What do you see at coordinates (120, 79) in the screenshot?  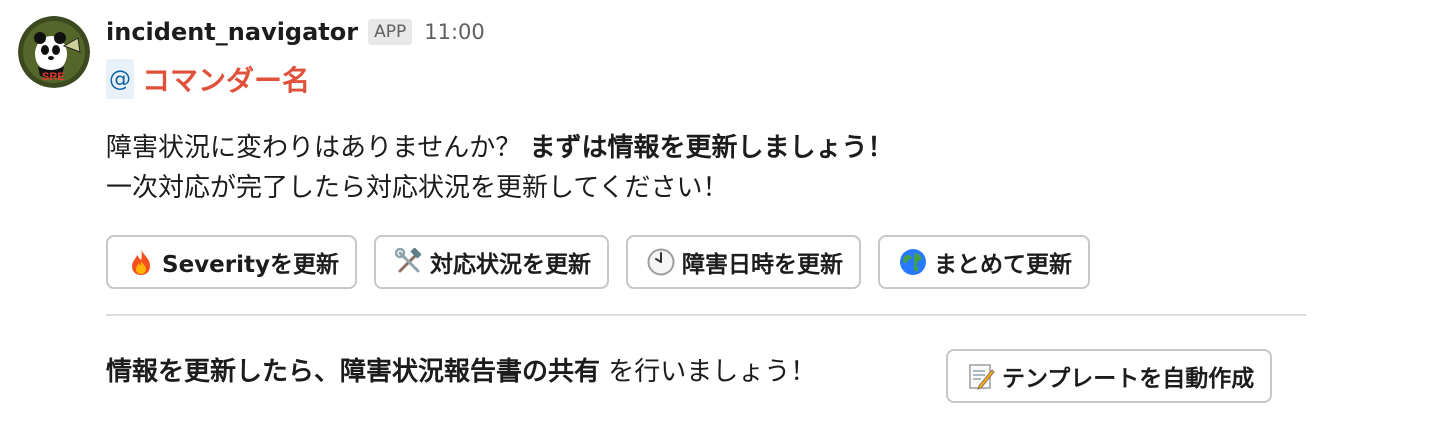 I see `mention-at-symbol: @` at bounding box center [120, 79].